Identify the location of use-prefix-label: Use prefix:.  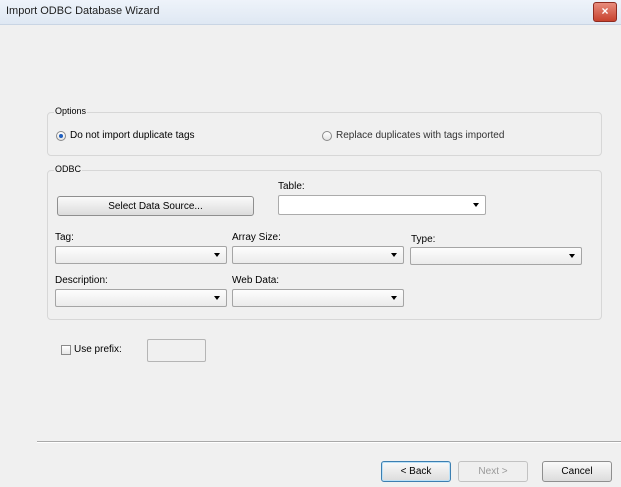
(98, 349).